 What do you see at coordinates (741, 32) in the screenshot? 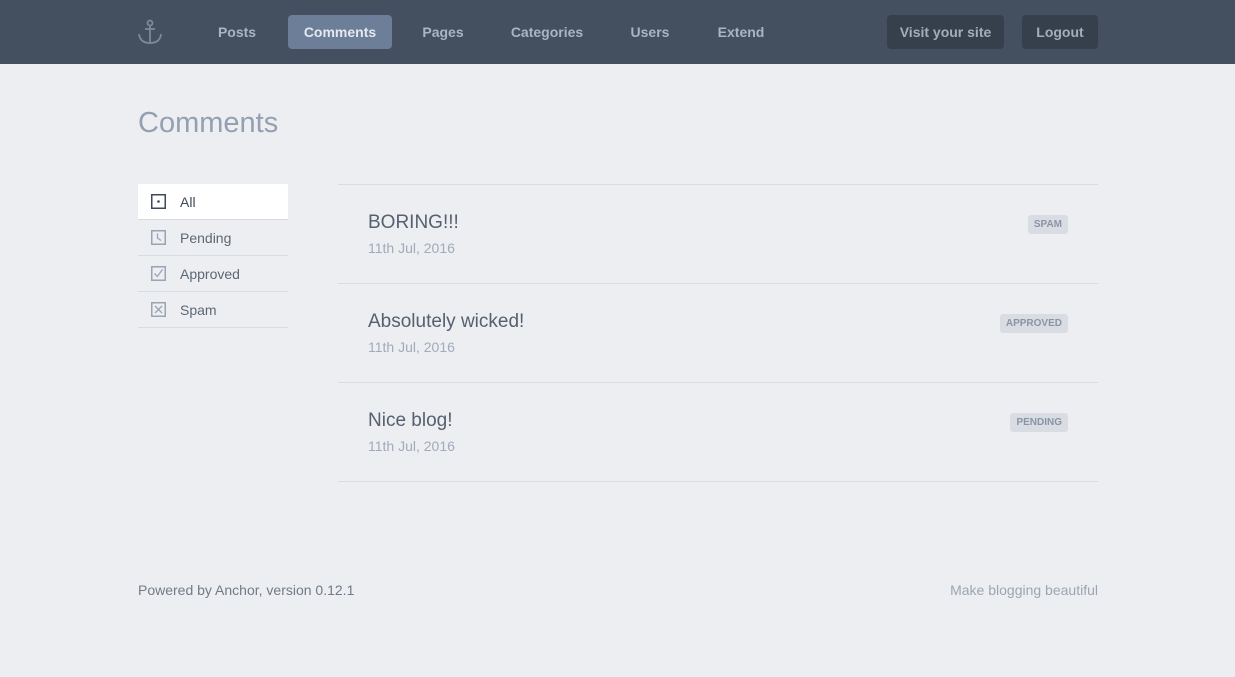
I see `nav-extend: Extend` at bounding box center [741, 32].